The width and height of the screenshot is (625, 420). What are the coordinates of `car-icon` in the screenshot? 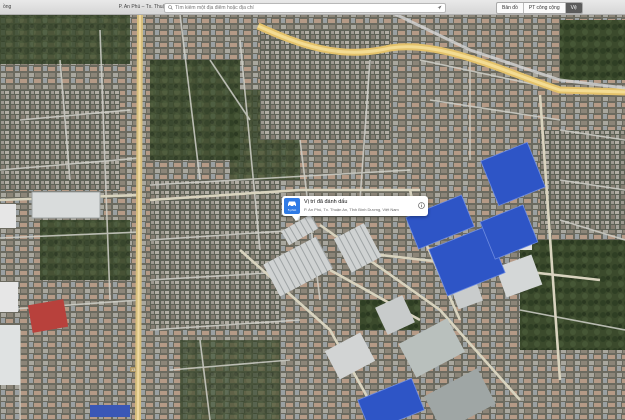 It's located at (292, 204).